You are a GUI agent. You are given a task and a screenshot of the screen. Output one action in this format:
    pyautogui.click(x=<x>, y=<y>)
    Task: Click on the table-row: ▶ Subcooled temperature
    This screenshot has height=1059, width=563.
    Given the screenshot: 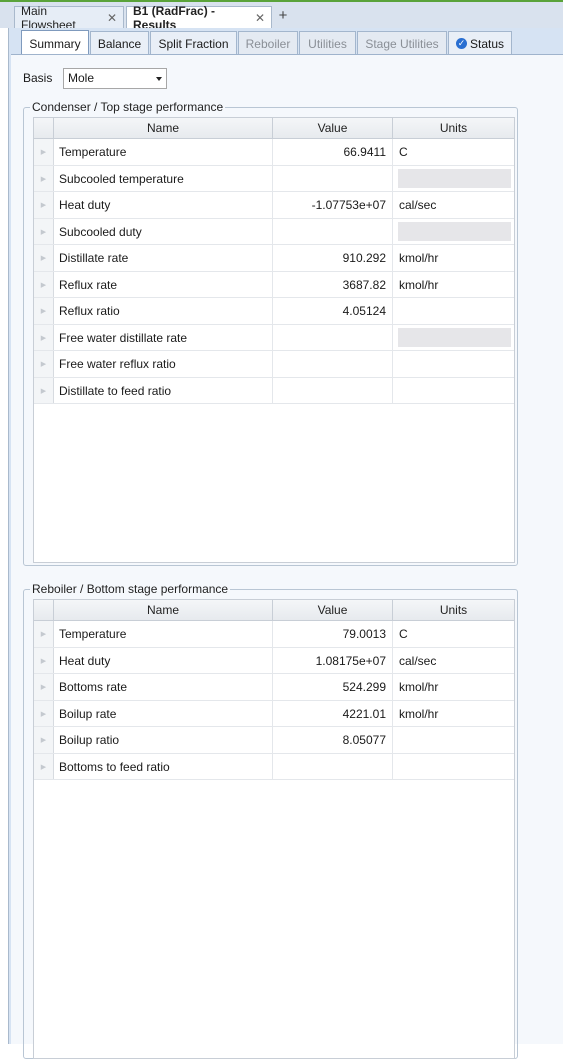 What is the action you would take?
    pyautogui.click(x=274, y=179)
    